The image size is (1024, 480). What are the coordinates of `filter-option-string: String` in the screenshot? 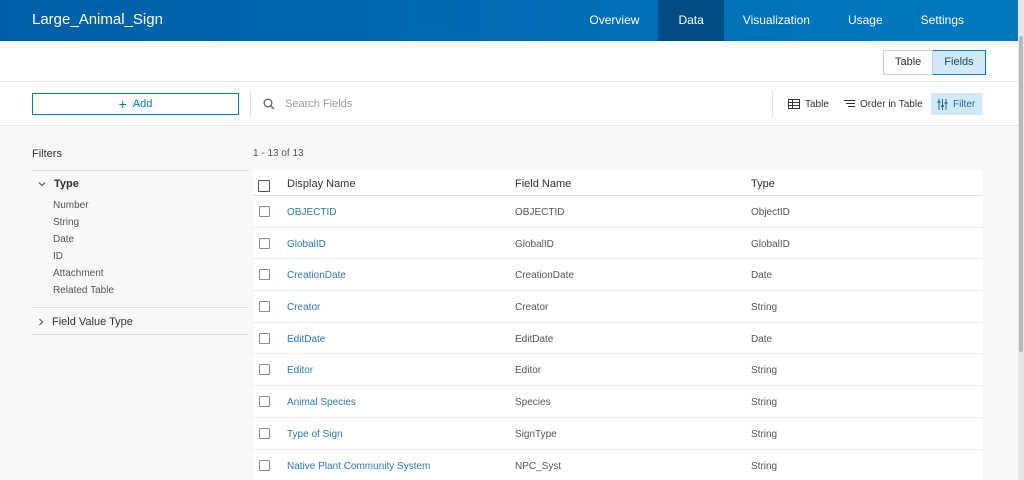 It's located at (140, 222).